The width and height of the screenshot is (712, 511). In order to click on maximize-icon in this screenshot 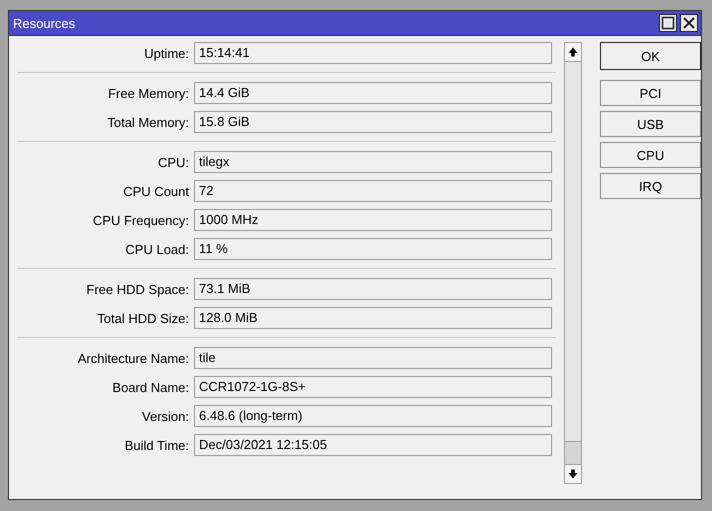, I will do `click(668, 23)`.